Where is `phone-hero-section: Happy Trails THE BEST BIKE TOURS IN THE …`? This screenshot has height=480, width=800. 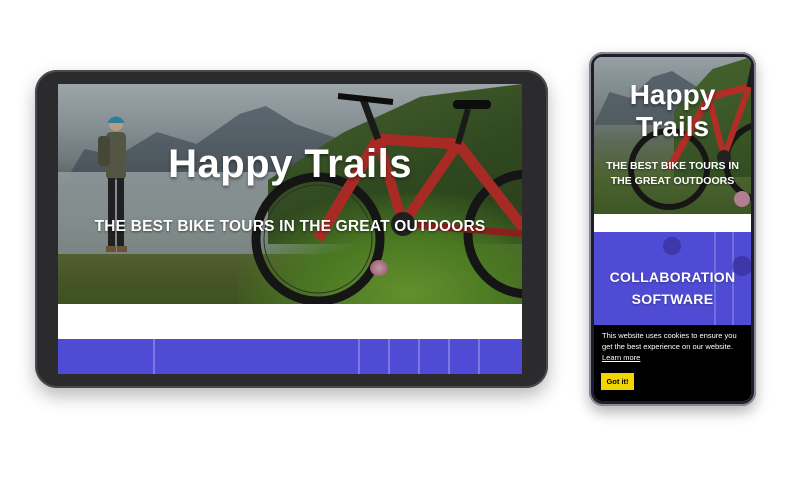
phone-hero-section: Happy Trails THE BEST BIKE TOURS IN THE … is located at coordinates (672, 135).